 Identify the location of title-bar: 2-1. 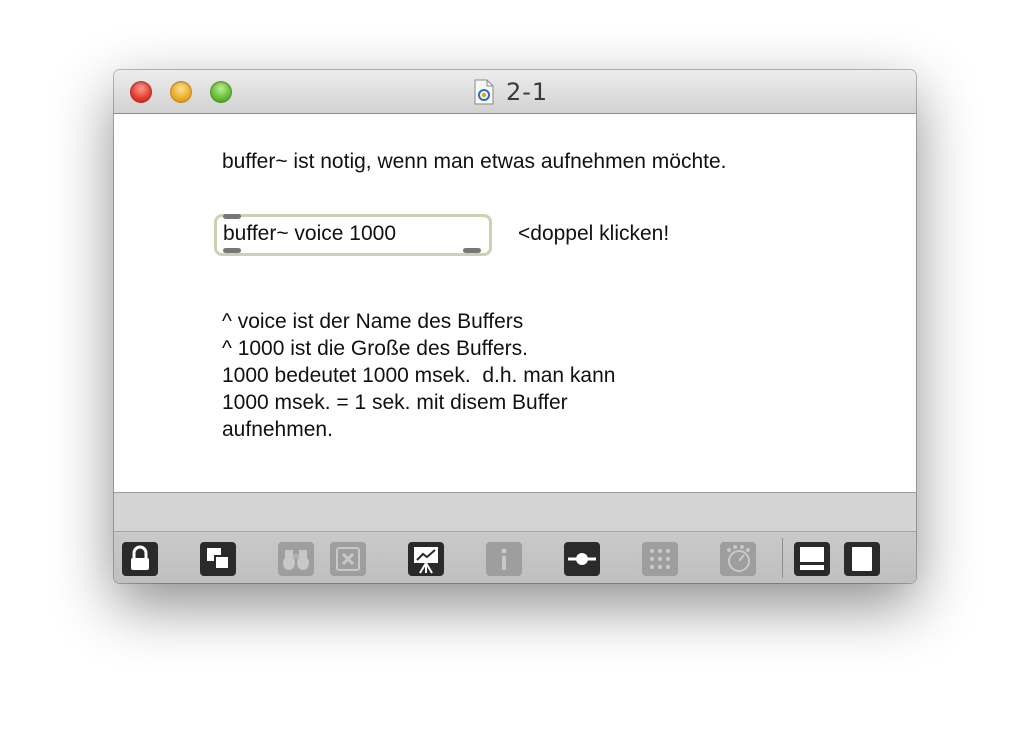
(515, 92).